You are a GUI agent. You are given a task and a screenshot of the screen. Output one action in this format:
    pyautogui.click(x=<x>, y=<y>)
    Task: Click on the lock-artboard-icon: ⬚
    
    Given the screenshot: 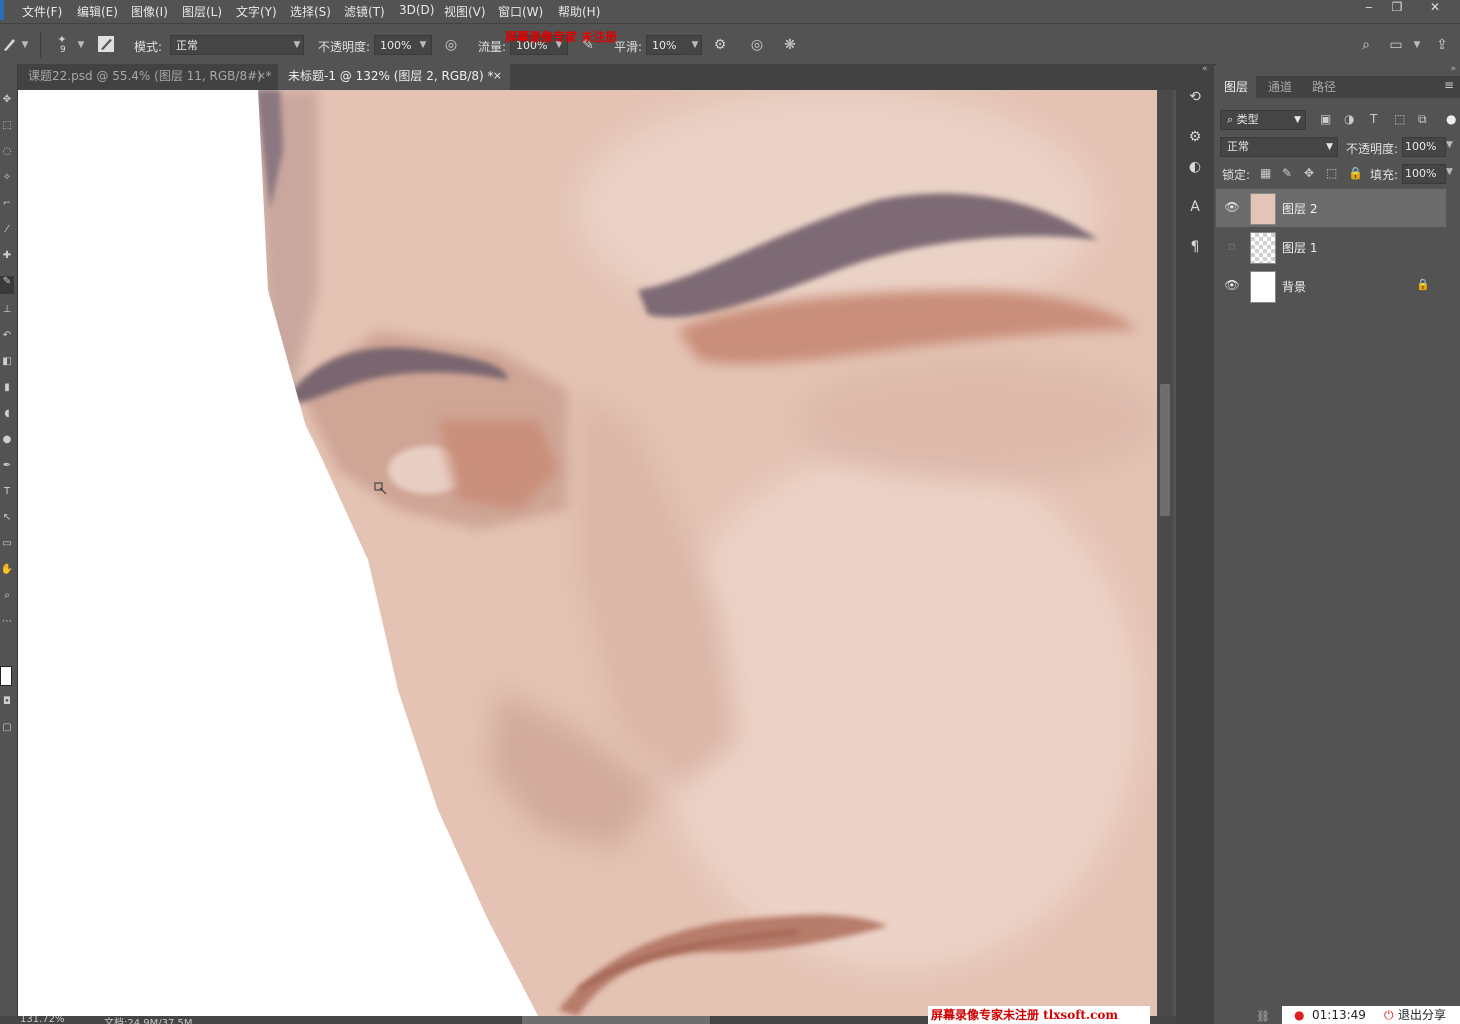 What is the action you would take?
    pyautogui.click(x=1331, y=173)
    